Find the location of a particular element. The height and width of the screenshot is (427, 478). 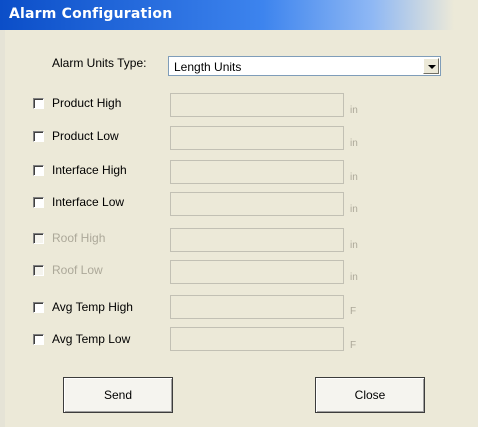

product-low-field is located at coordinates (257, 138).